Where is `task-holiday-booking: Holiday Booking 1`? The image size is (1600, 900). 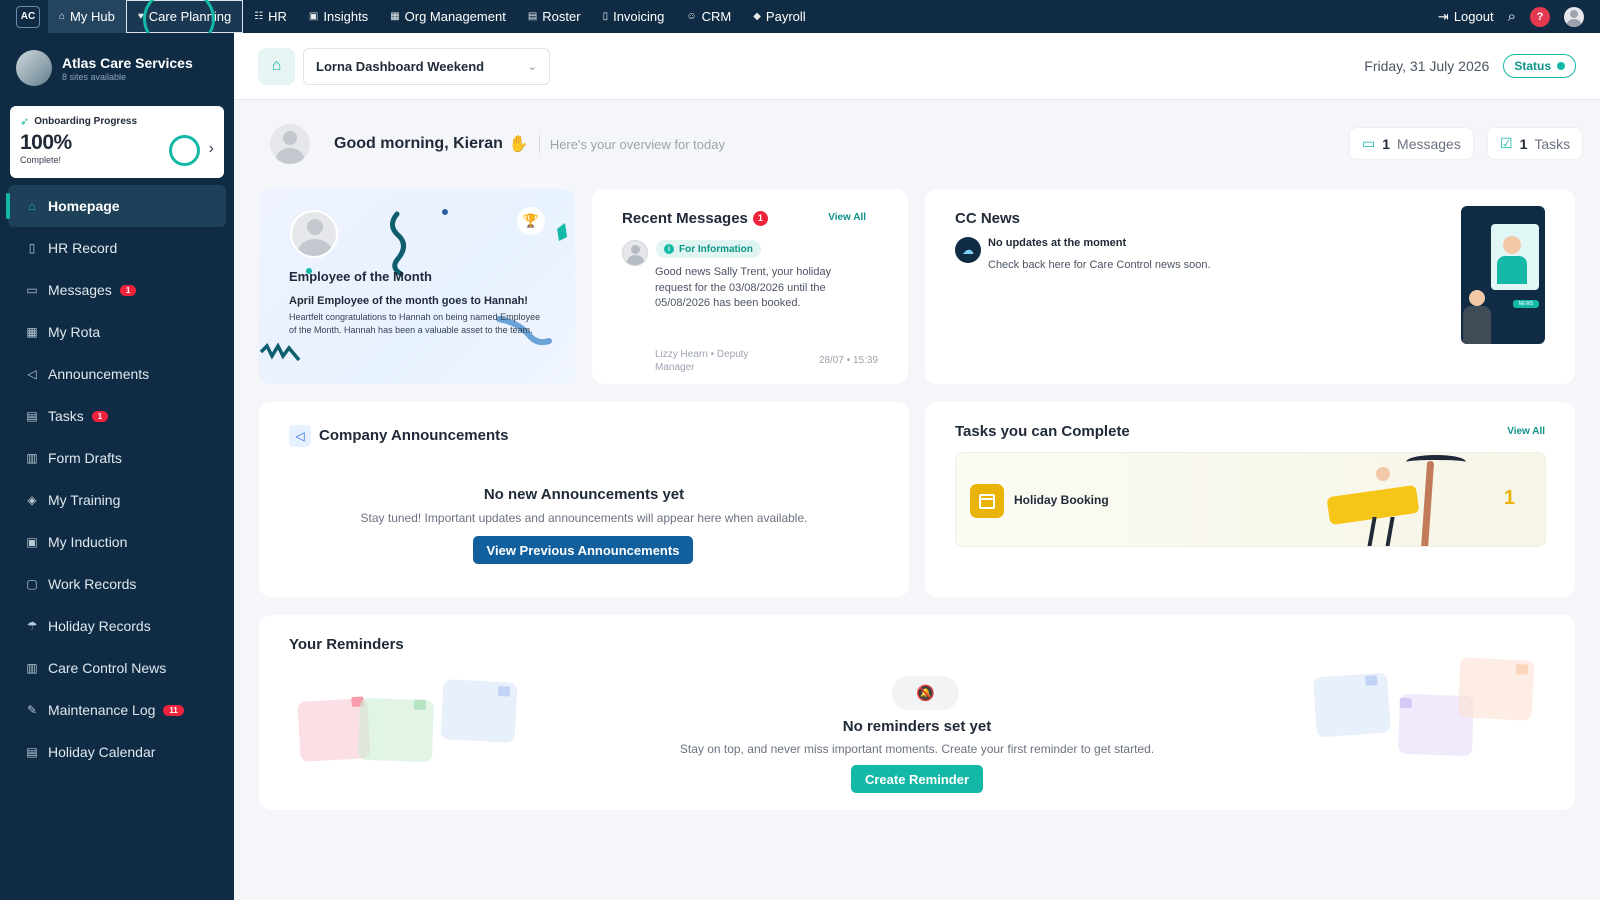
task-holiday-booking: Holiday Booking 1 is located at coordinates (1250, 499).